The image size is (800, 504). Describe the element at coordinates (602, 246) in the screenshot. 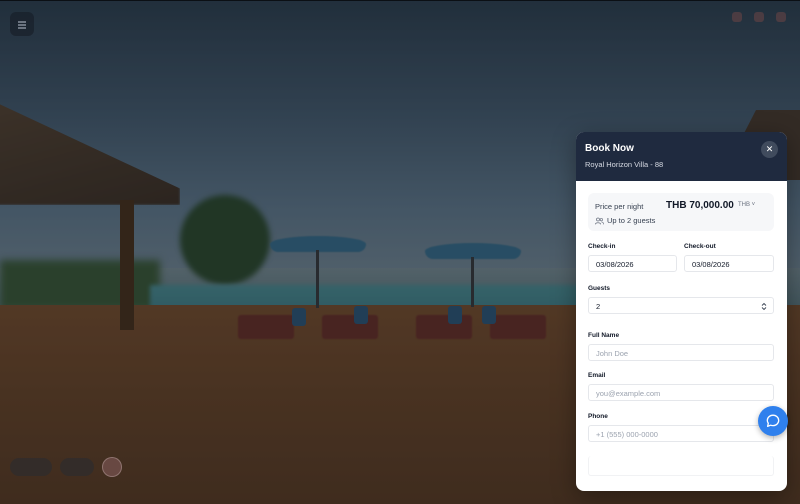

I see `checkin-label: Check-in` at that location.